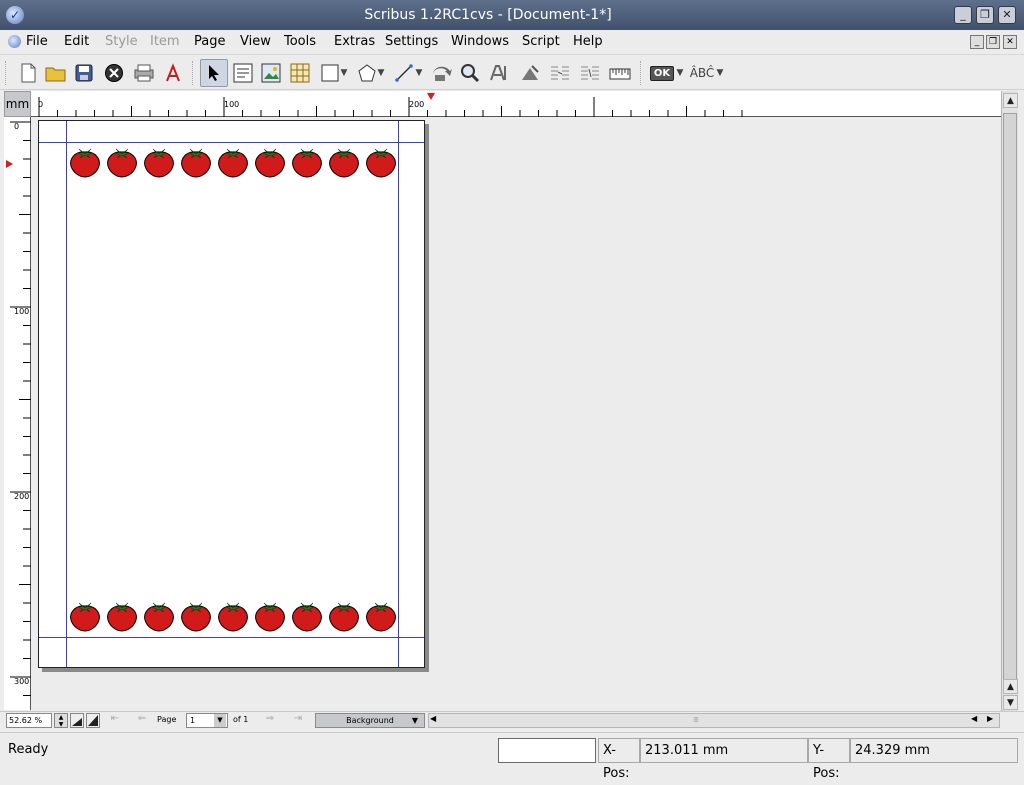 The image size is (1024, 785). What do you see at coordinates (641, 73) in the screenshot?
I see `toolbar-separator` at bounding box center [641, 73].